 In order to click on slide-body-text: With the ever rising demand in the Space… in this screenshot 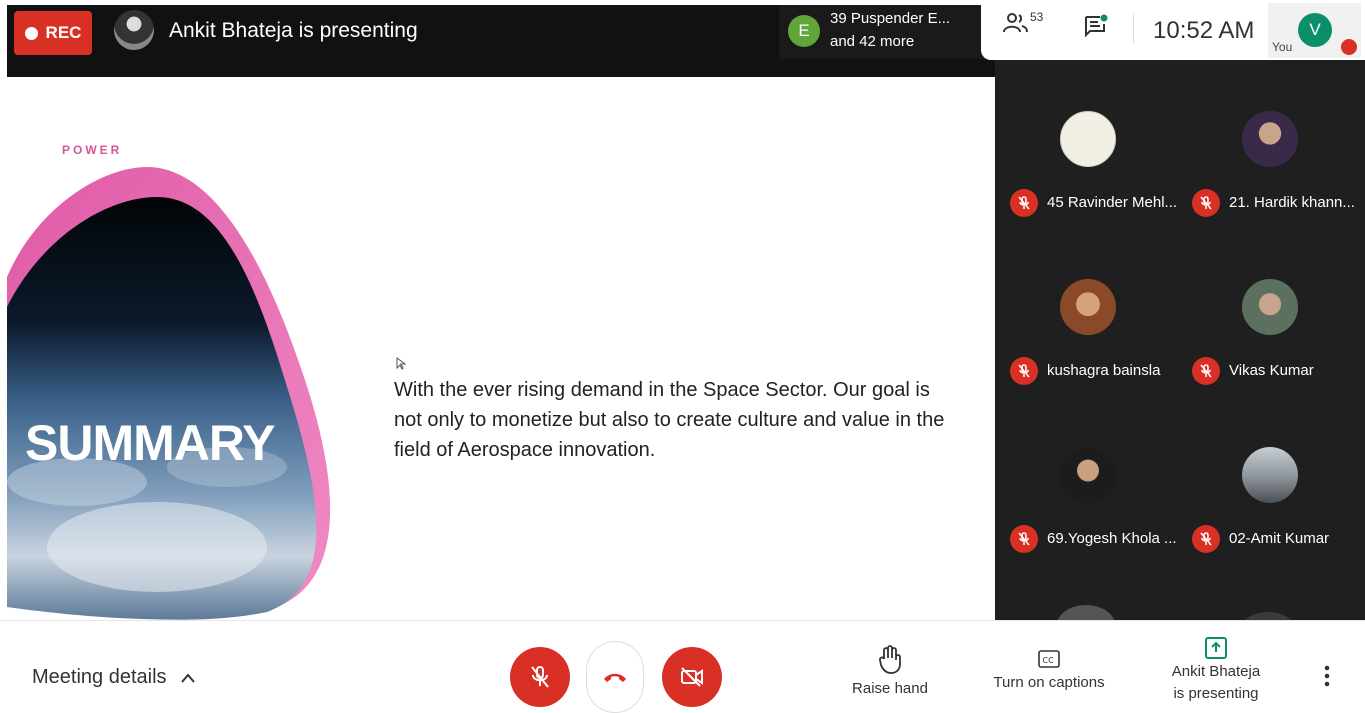, I will do `click(669, 420)`.